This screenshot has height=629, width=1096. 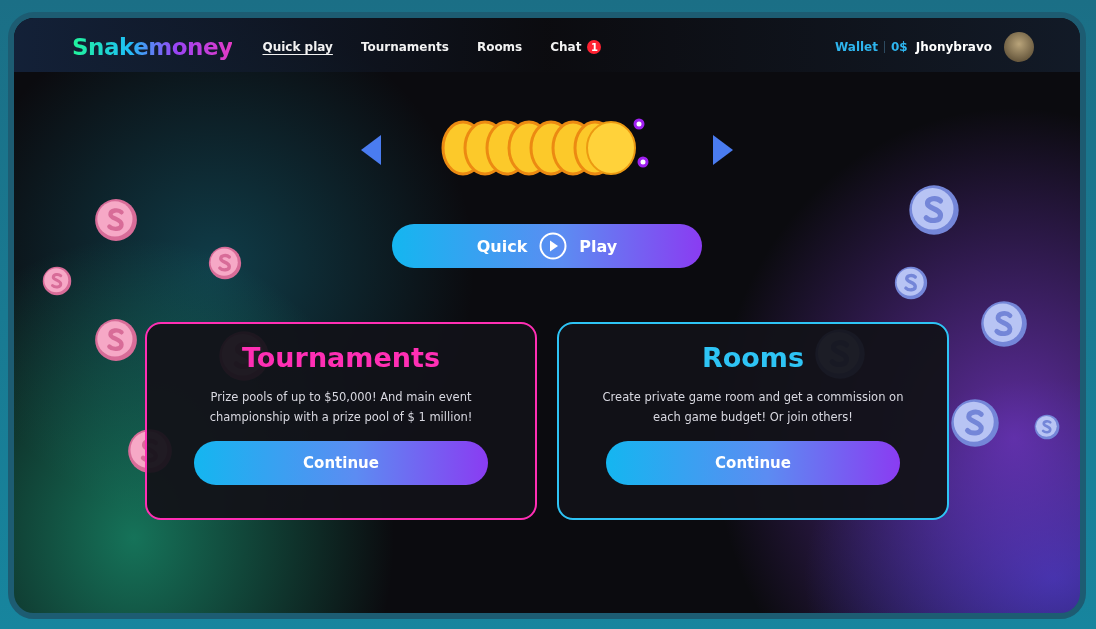 I want to click on nav-link: Chat 1, so click(x=576, y=47).